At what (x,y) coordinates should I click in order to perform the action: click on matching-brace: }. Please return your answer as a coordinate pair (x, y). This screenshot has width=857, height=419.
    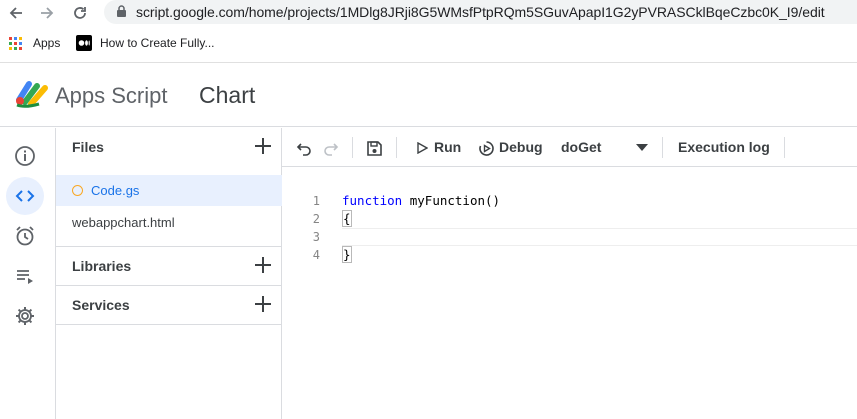
    Looking at the image, I should click on (347, 254).